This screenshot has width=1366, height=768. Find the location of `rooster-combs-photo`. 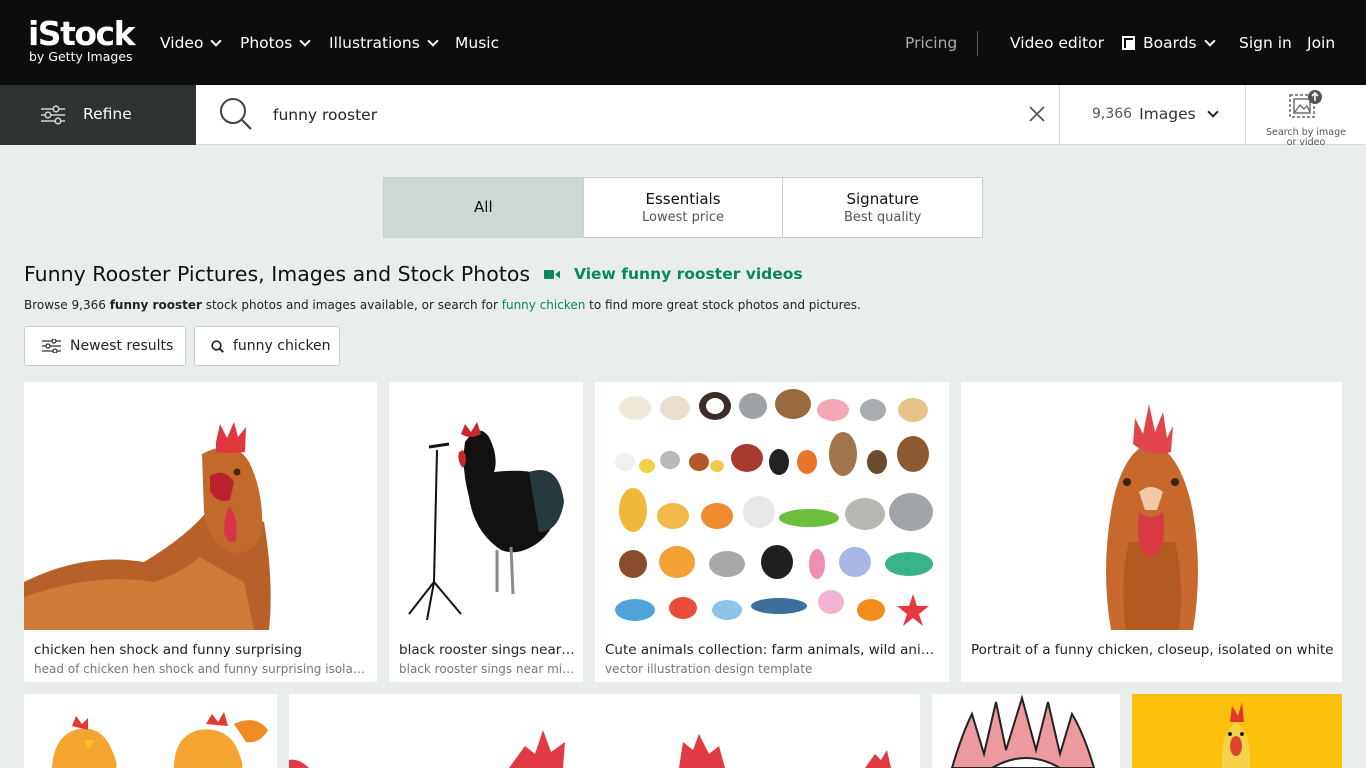

rooster-combs-photo is located at coordinates (604, 731).